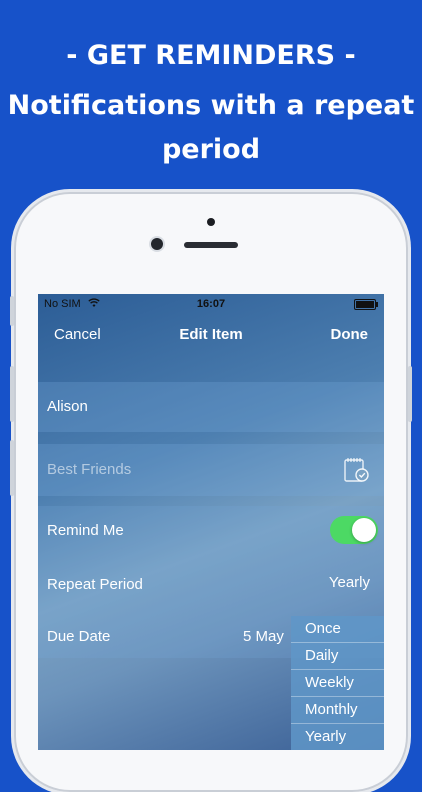 The image size is (422, 792). Describe the element at coordinates (337, 710) in the screenshot. I see `repeat-option-monthly: Monthly` at that location.